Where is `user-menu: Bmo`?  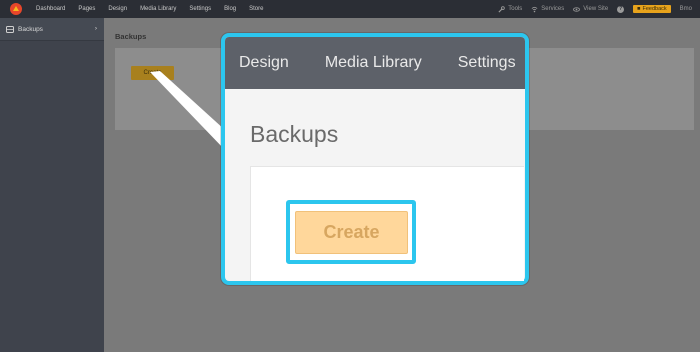
user-menu: Bmo is located at coordinates (686, 9).